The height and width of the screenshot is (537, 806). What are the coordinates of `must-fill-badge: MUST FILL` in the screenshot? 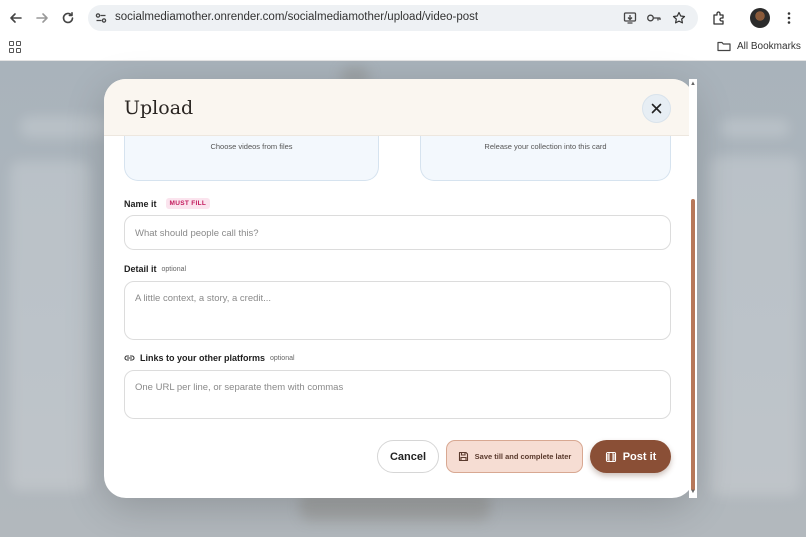 It's located at (188, 203).